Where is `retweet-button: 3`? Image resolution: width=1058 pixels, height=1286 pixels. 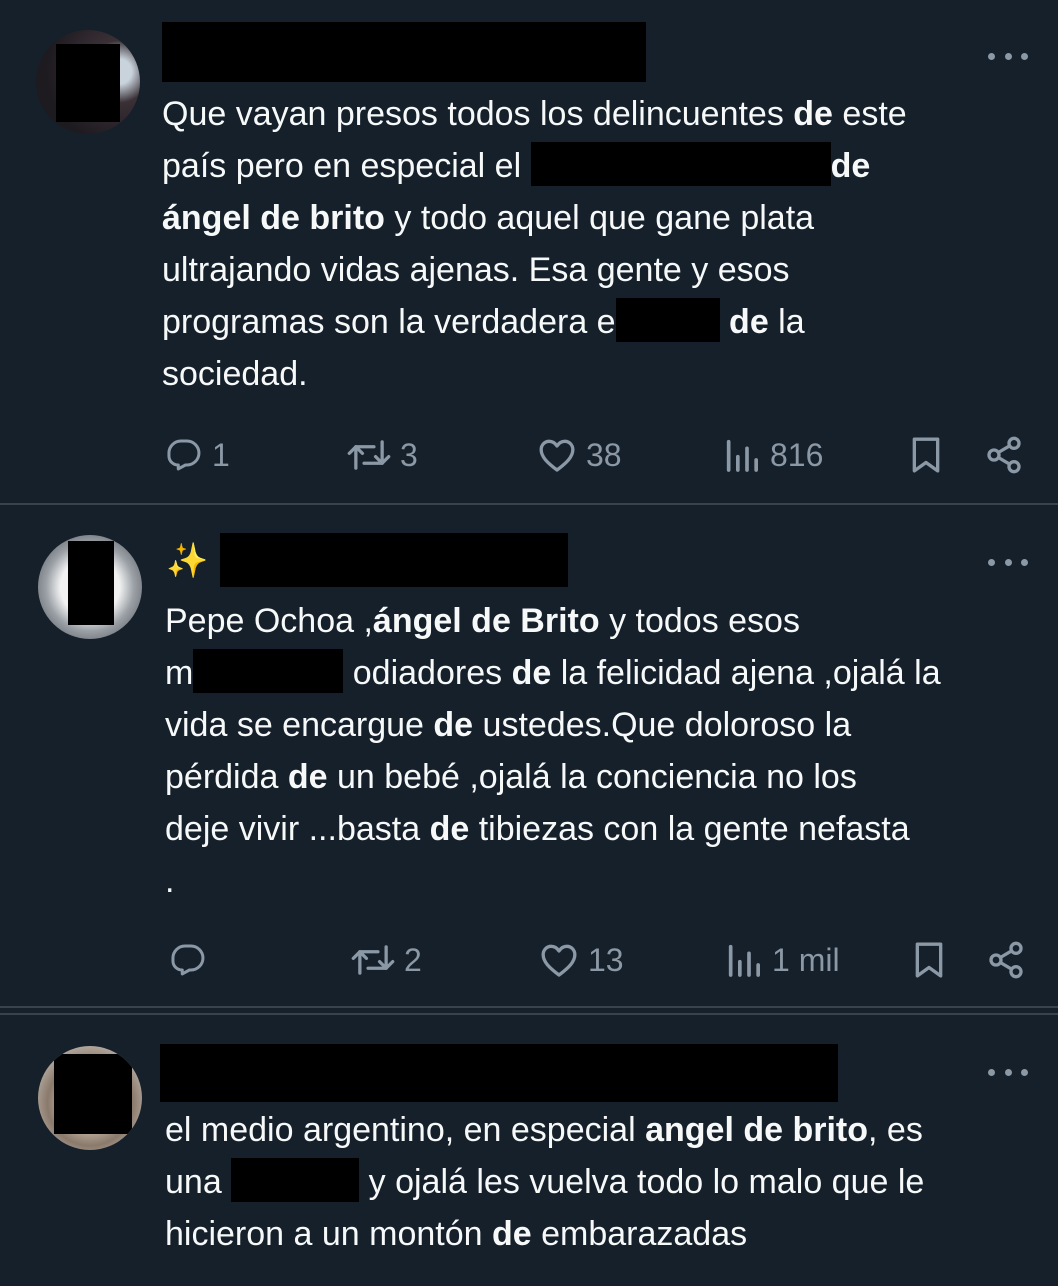 retweet-button: 3 is located at coordinates (382, 455).